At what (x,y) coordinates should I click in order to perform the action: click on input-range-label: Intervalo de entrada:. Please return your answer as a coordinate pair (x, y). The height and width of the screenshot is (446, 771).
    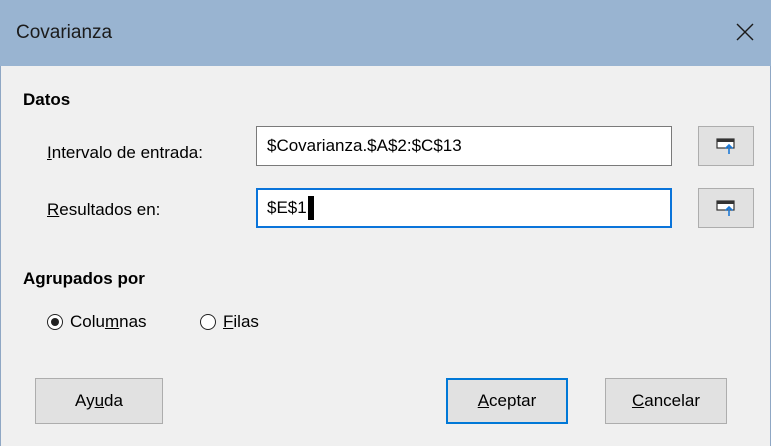
    Looking at the image, I should click on (125, 152).